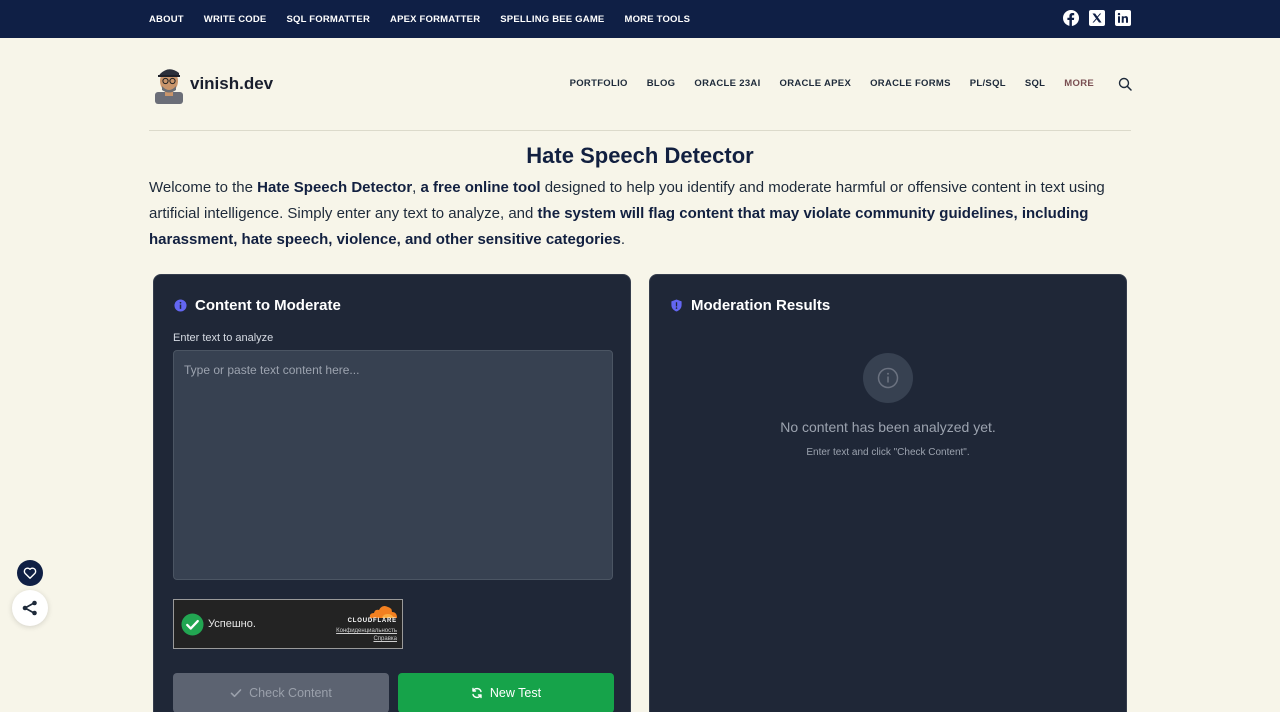 The image size is (1280, 712). I want to click on x-icon, so click(1097, 18).